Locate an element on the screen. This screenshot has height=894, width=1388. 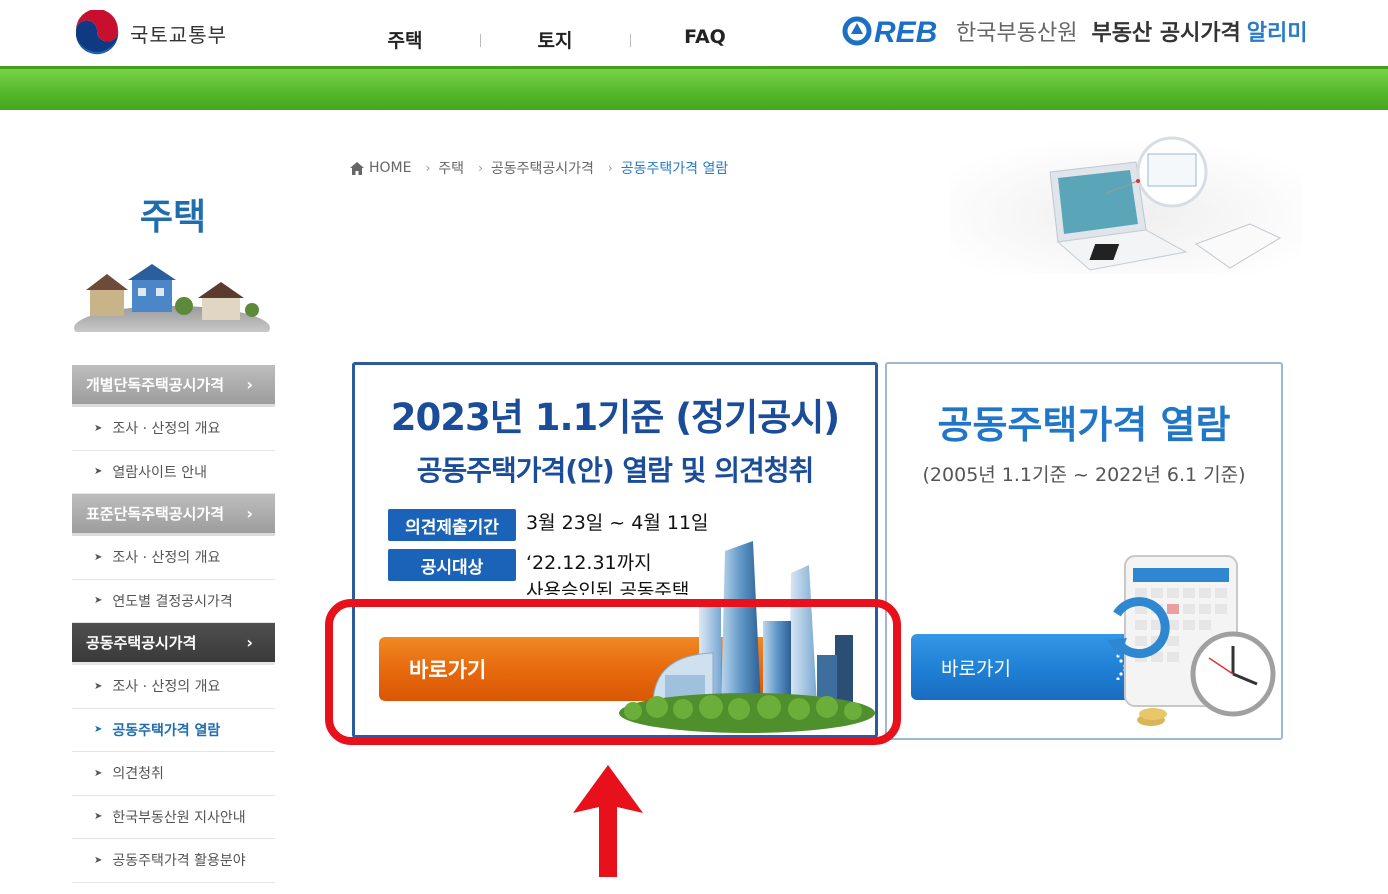
sidebar-item-apartment-overview: ➤ 조사 · 산정의 개요 is located at coordinates (173, 687).